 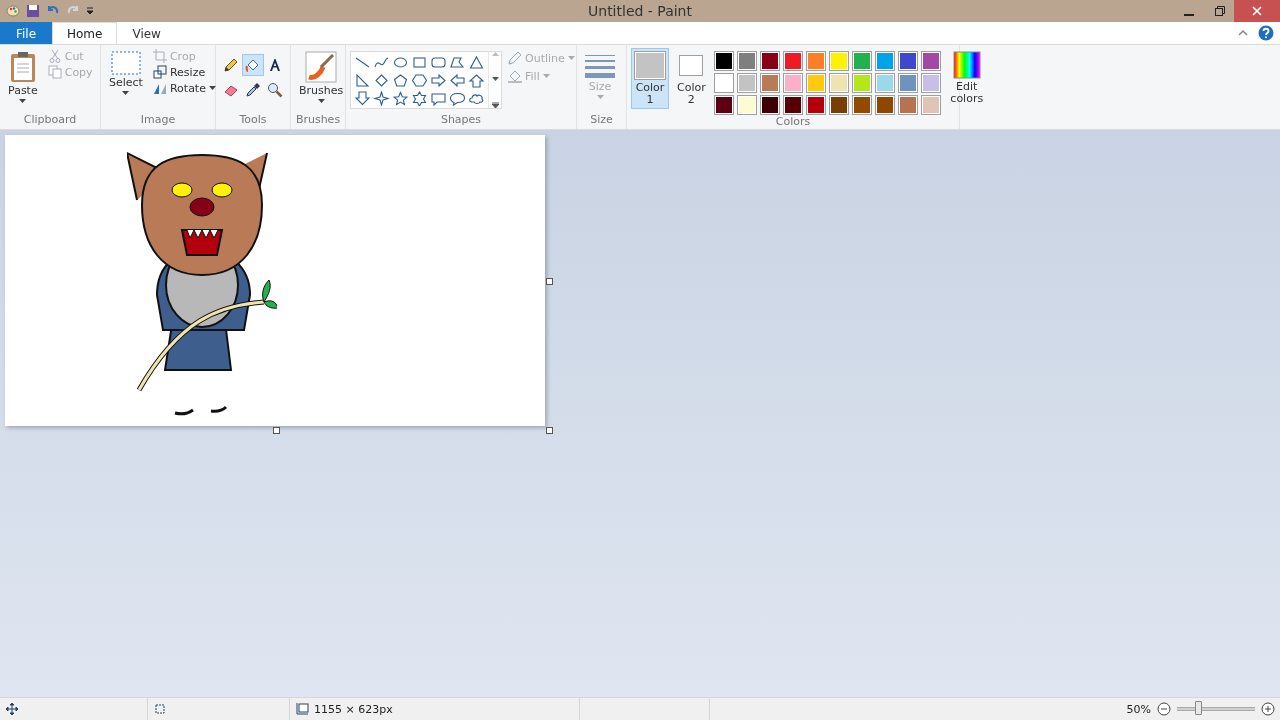 What do you see at coordinates (457, 98) in the screenshot?
I see `oval-callout-icon` at bounding box center [457, 98].